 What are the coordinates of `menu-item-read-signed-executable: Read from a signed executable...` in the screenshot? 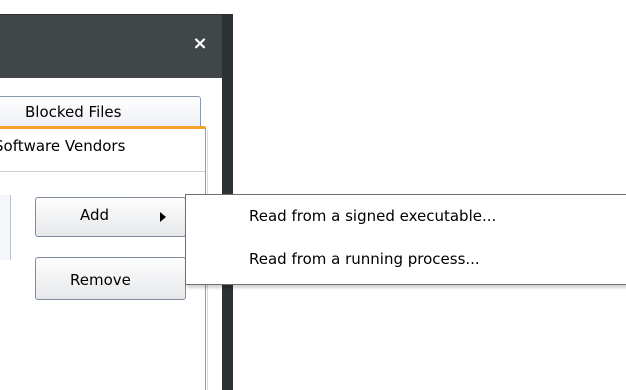 It's located at (406, 219).